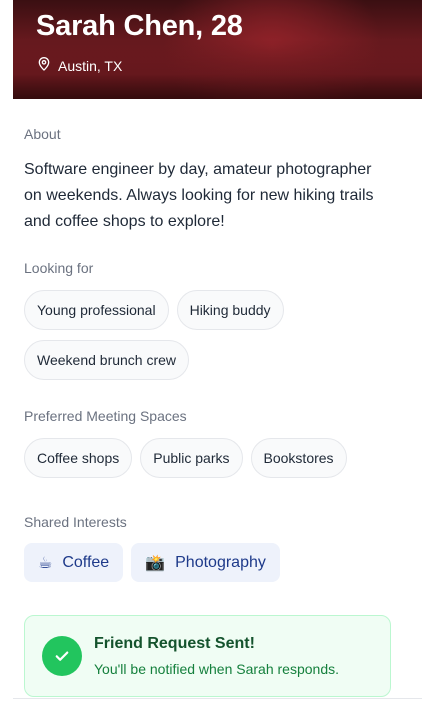 The width and height of the screenshot is (422, 701). Describe the element at coordinates (217, 698) in the screenshot. I see `bottom-divider` at that location.